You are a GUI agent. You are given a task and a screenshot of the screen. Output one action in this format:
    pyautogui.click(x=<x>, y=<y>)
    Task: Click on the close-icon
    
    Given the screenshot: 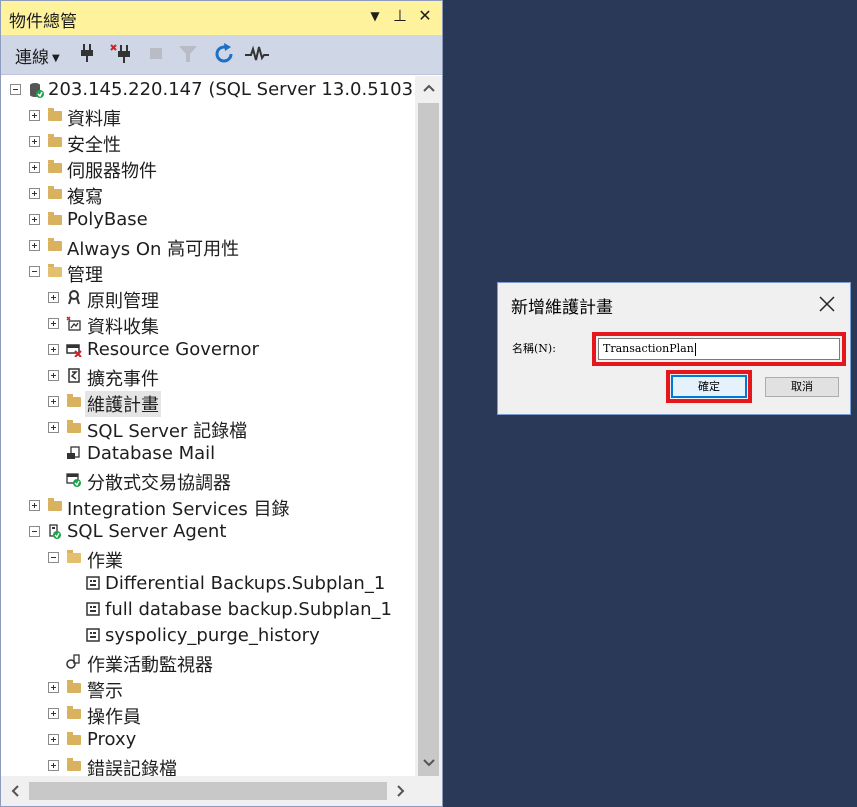 What is the action you would take?
    pyautogui.click(x=827, y=304)
    